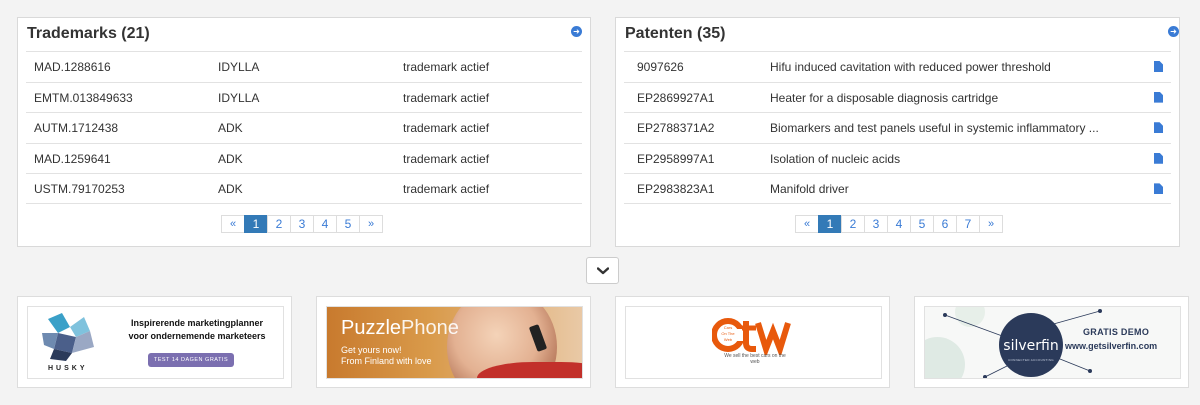 The width and height of the screenshot is (1200, 405). I want to click on patent-number: EP2958997A1, so click(676, 158).